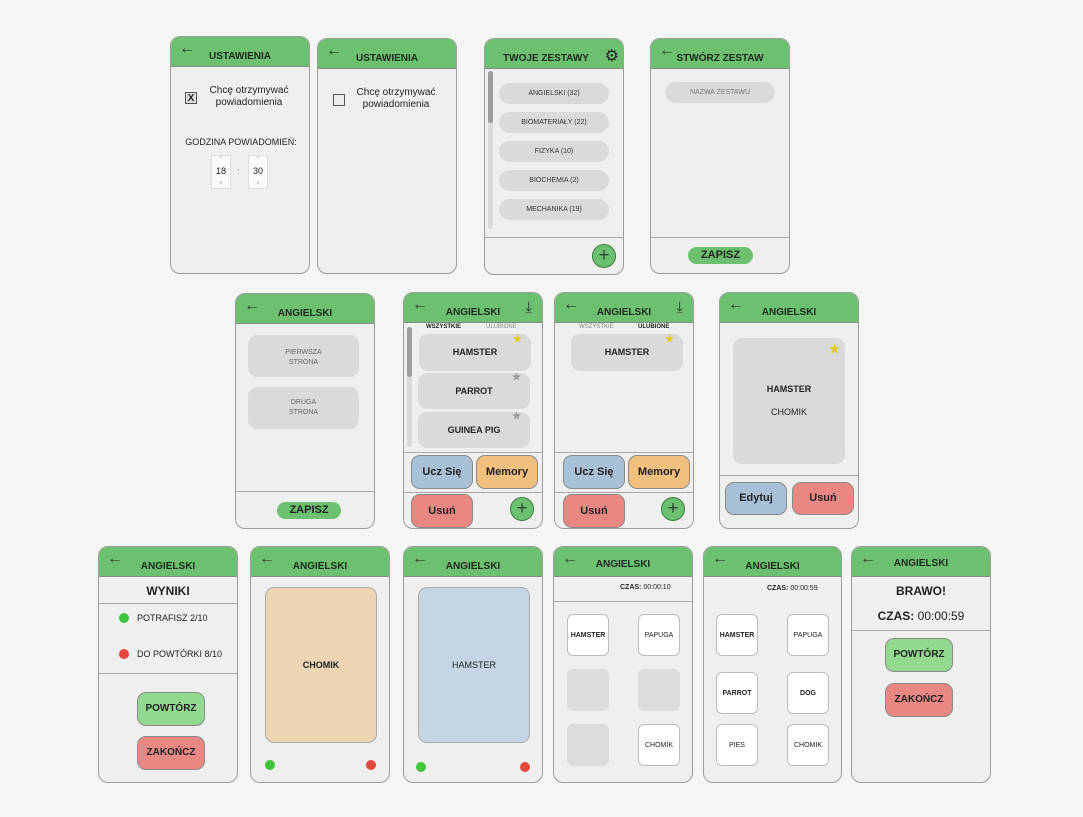 The width and height of the screenshot is (1083, 817). I want to click on flashcard: HAMSTER, so click(474, 665).